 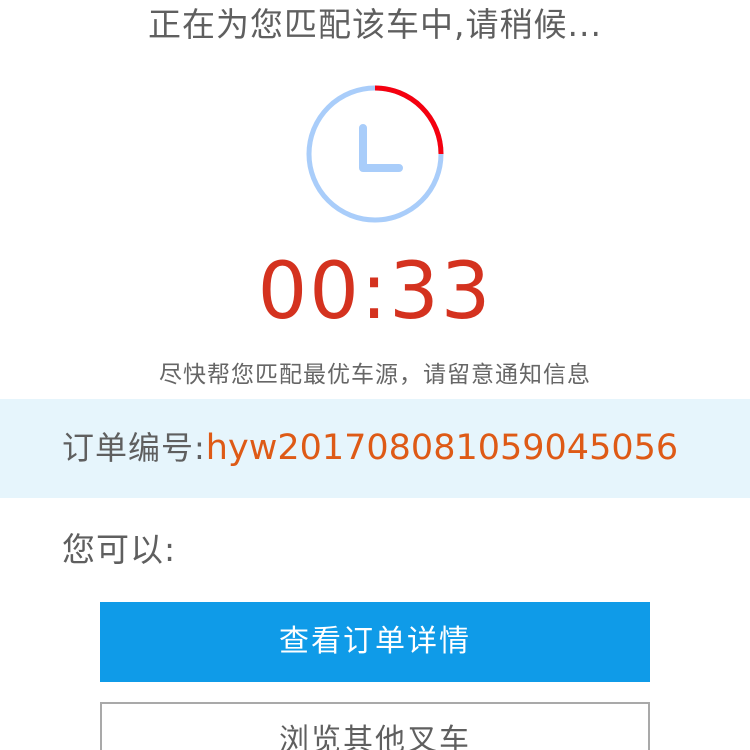 I want to click on timer-ring-progress, so click(x=409, y=120).